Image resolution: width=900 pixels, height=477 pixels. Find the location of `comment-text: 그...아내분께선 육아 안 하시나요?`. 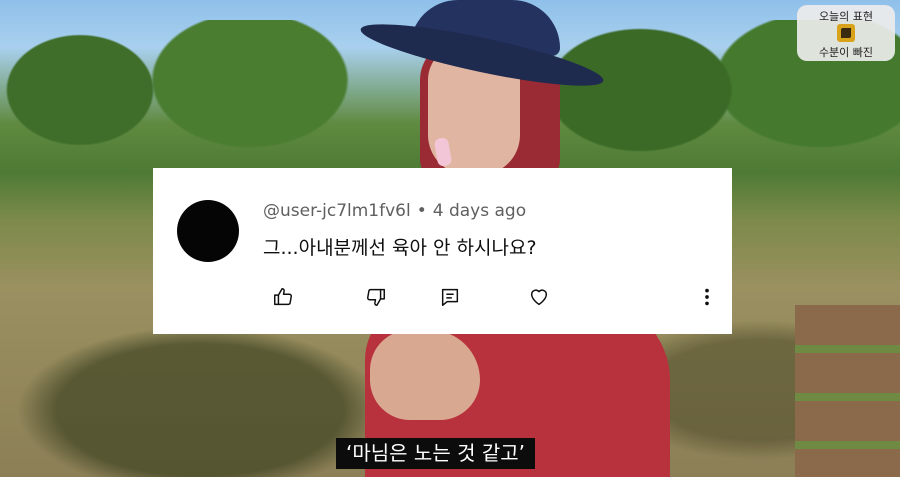

comment-text: 그...아내분께선 육아 안 하시나요? is located at coordinates (400, 248).